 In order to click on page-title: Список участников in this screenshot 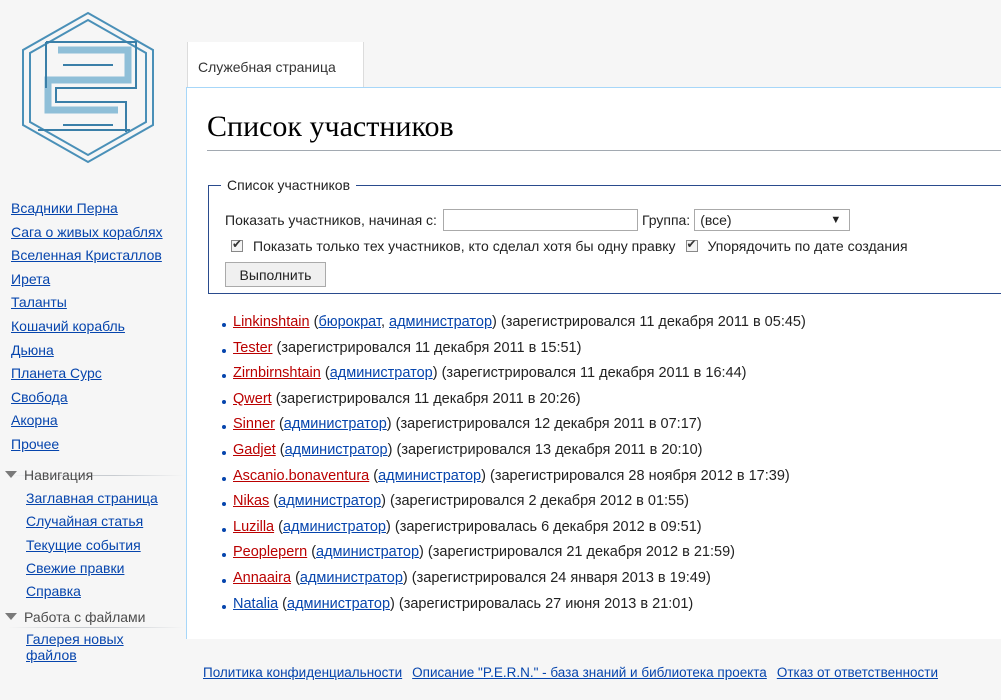, I will do `click(604, 130)`.